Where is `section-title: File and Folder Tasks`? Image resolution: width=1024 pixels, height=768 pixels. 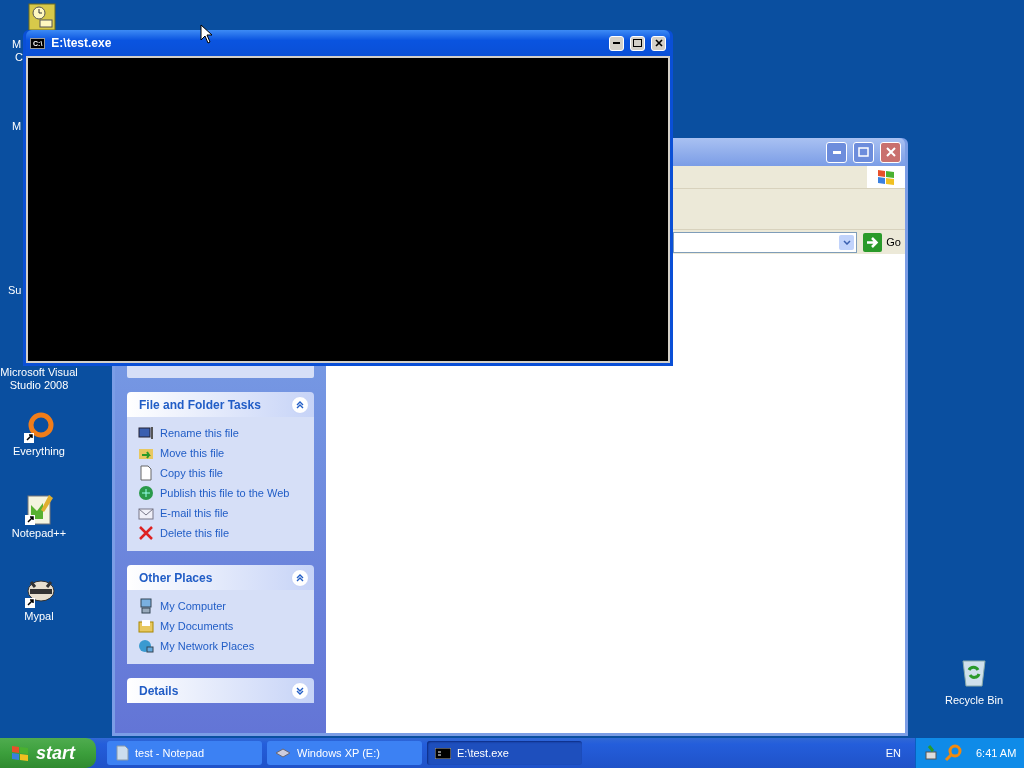 section-title: File and Folder Tasks is located at coordinates (200, 404).